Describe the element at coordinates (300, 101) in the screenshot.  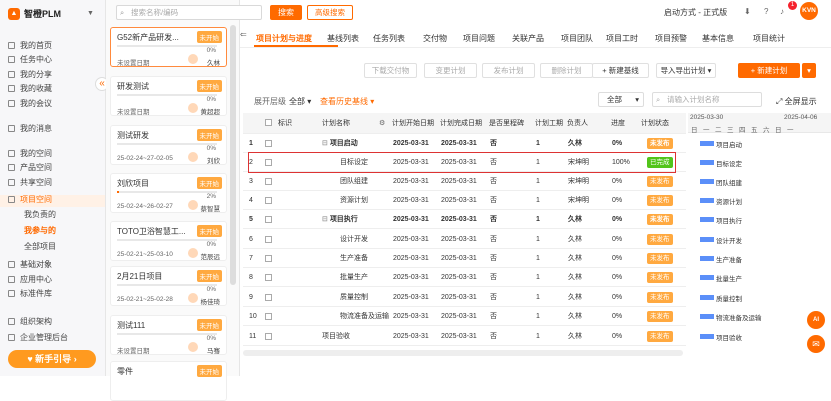
I see `expand-level-select: 全部 ▾` at that location.